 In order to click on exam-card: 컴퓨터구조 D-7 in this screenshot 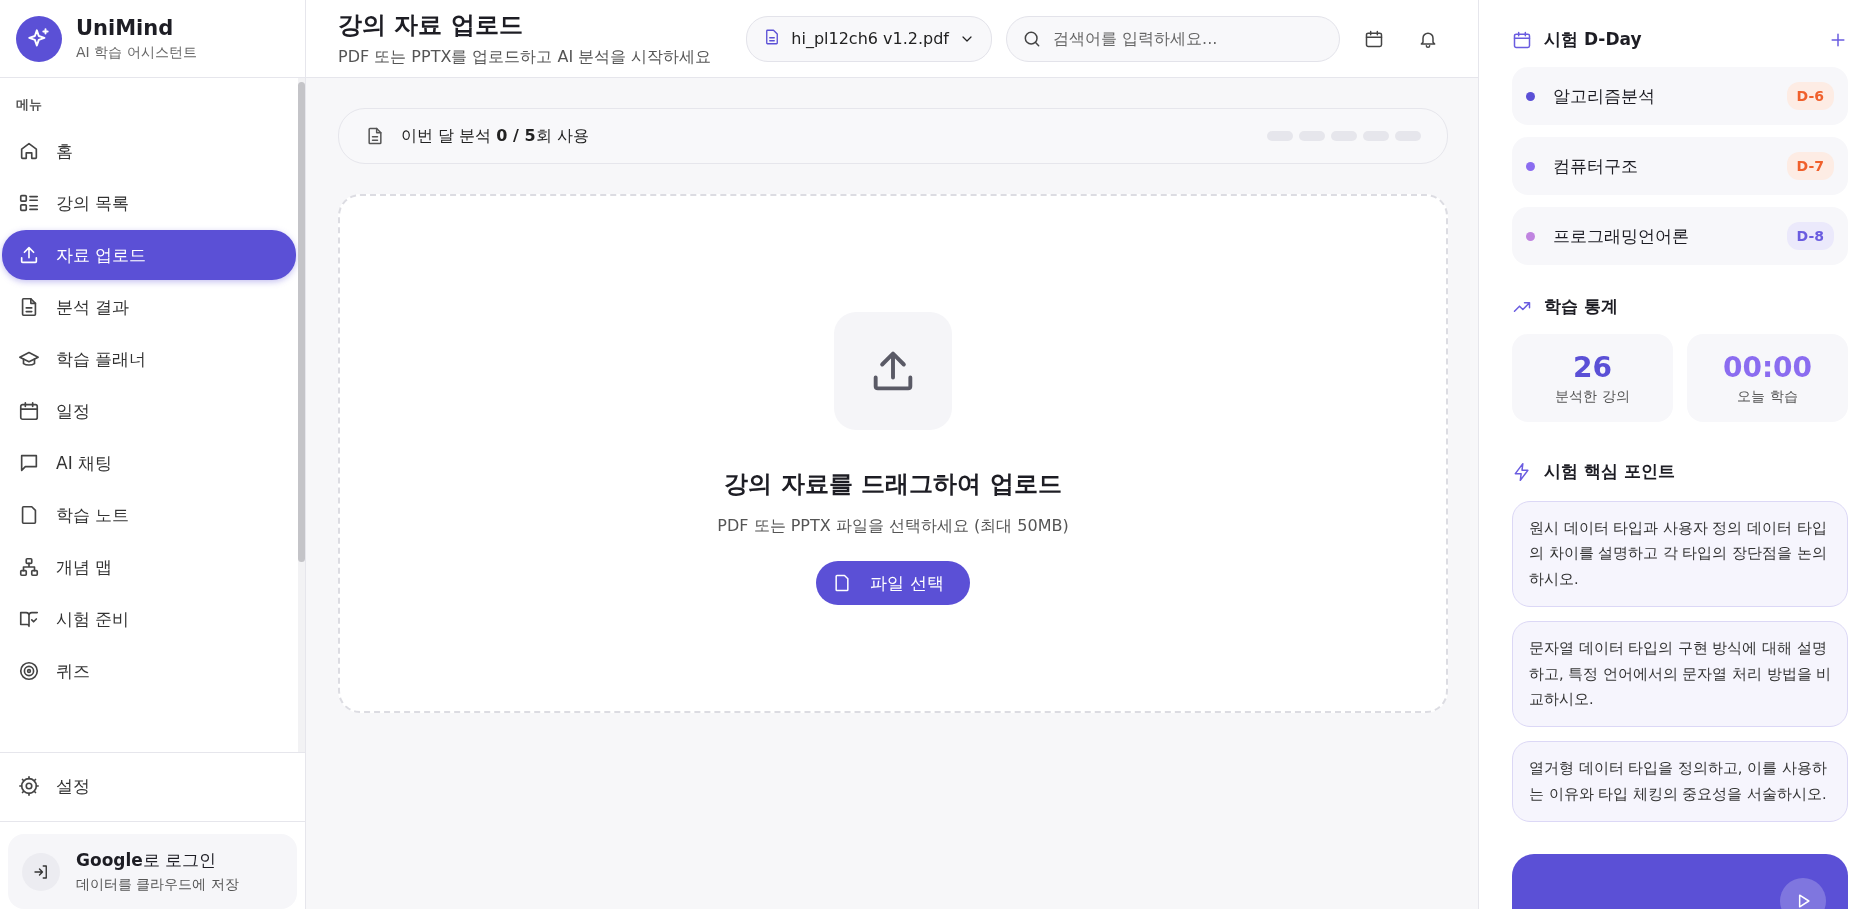, I will do `click(1680, 166)`.